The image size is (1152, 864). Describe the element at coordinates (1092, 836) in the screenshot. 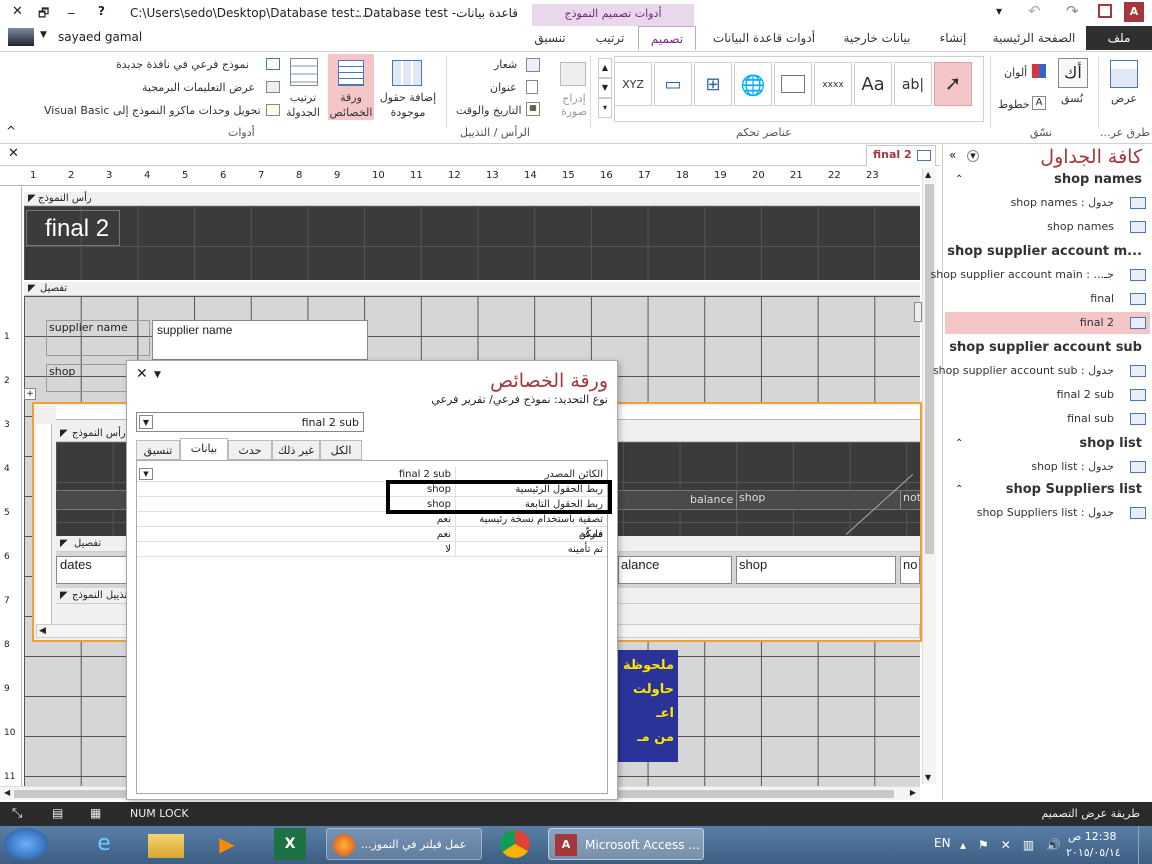

I see `clock-time: 12:38 ص` at that location.